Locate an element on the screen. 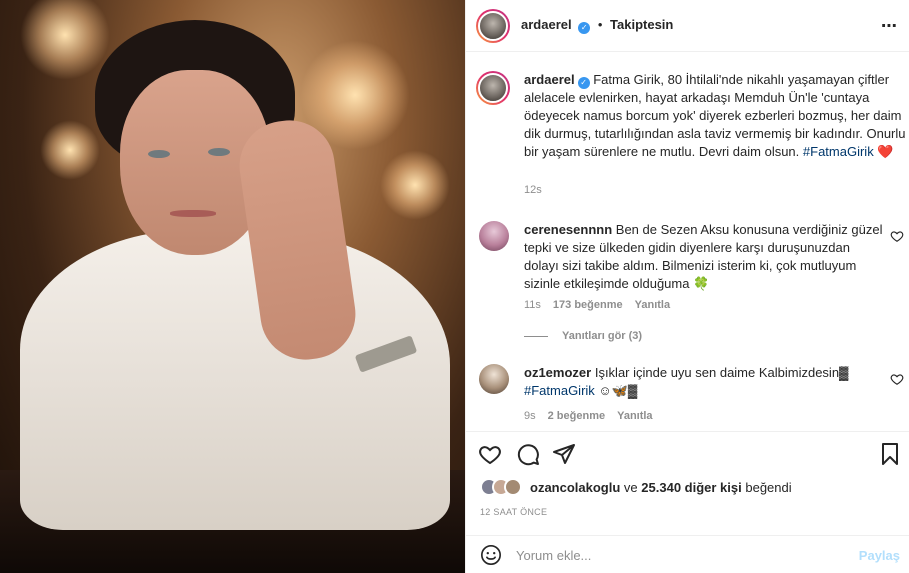 The height and width of the screenshot is (573, 909). comment-hashtag: #FatmaGirik is located at coordinates (559, 390).